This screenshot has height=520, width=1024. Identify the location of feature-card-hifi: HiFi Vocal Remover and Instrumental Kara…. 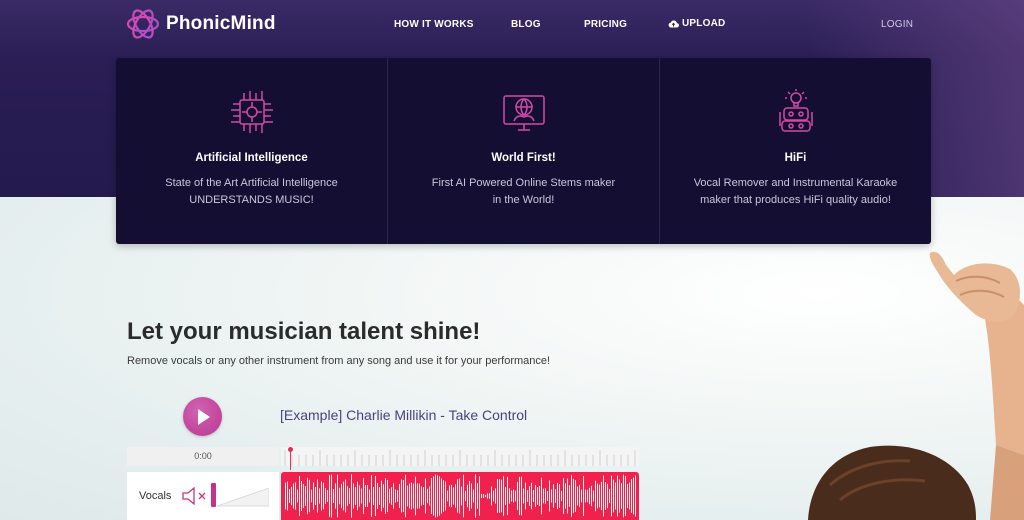
(795, 151).